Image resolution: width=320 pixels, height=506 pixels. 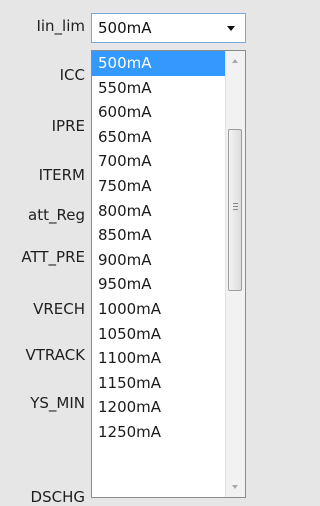 I want to click on dropdown-option: 800mA, so click(x=159, y=211).